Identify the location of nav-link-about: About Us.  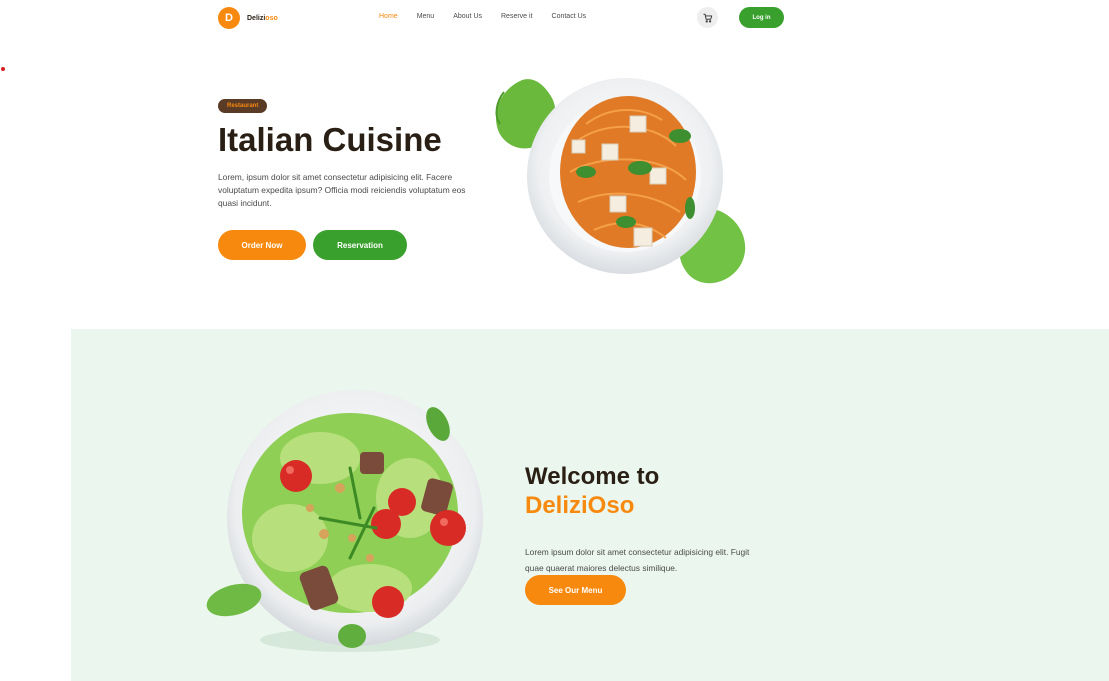
(467, 16).